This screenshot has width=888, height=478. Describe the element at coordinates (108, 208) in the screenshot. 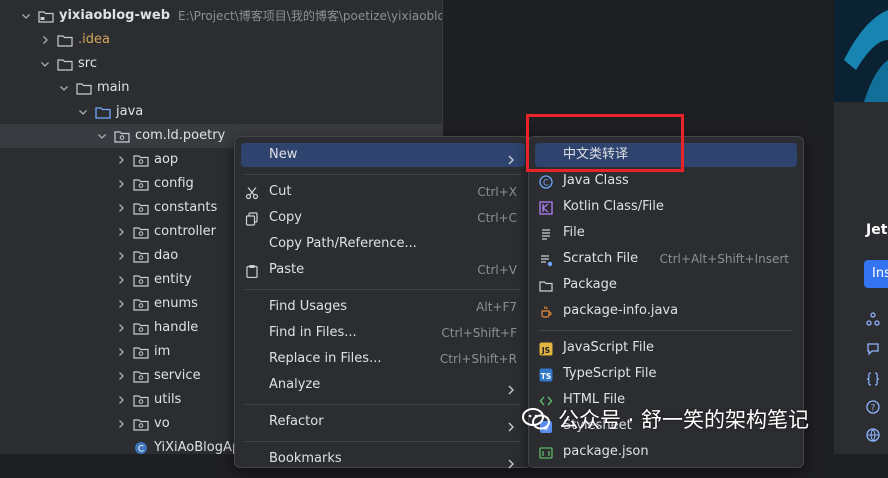

I see `tree-node-constants: constants` at that location.